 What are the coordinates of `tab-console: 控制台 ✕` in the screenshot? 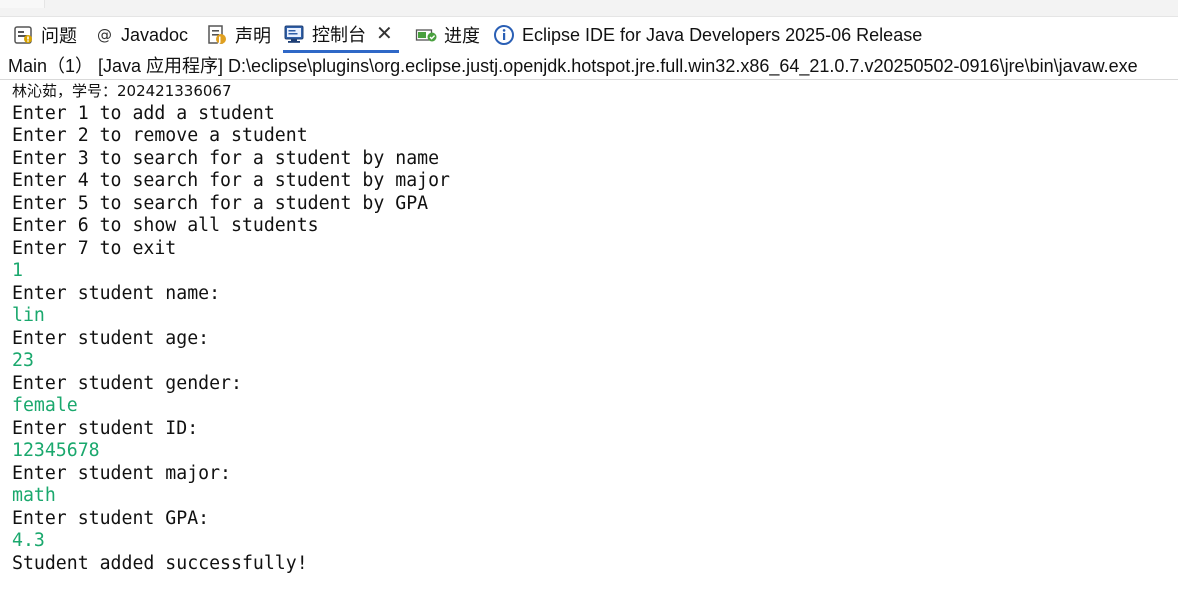 It's located at (341, 35).